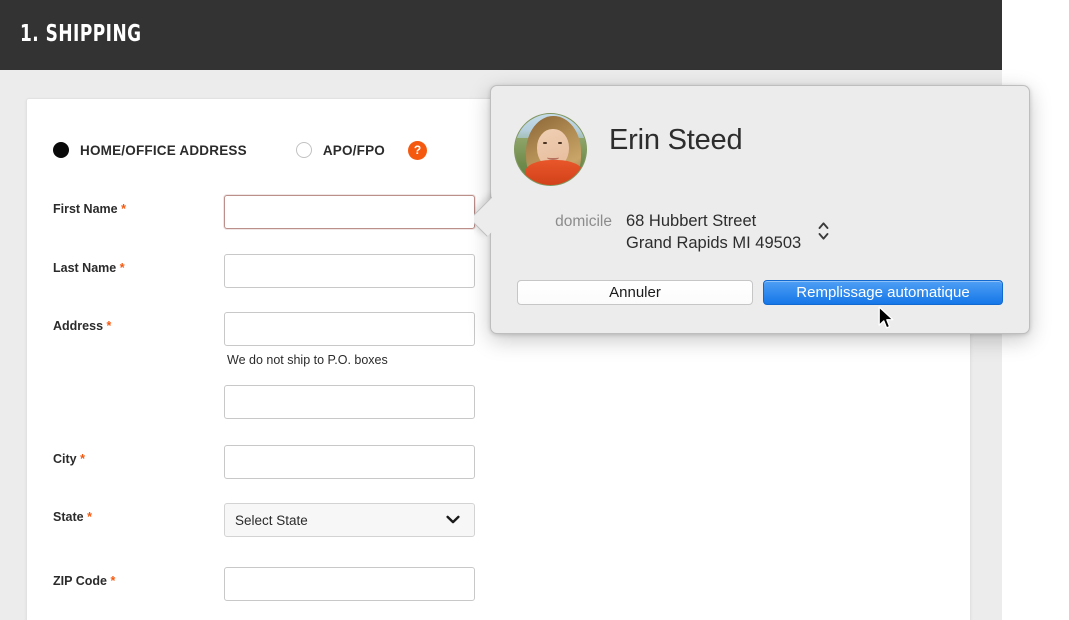 The width and height of the screenshot is (1069, 620). I want to click on radio-selected-icon, so click(61, 150).